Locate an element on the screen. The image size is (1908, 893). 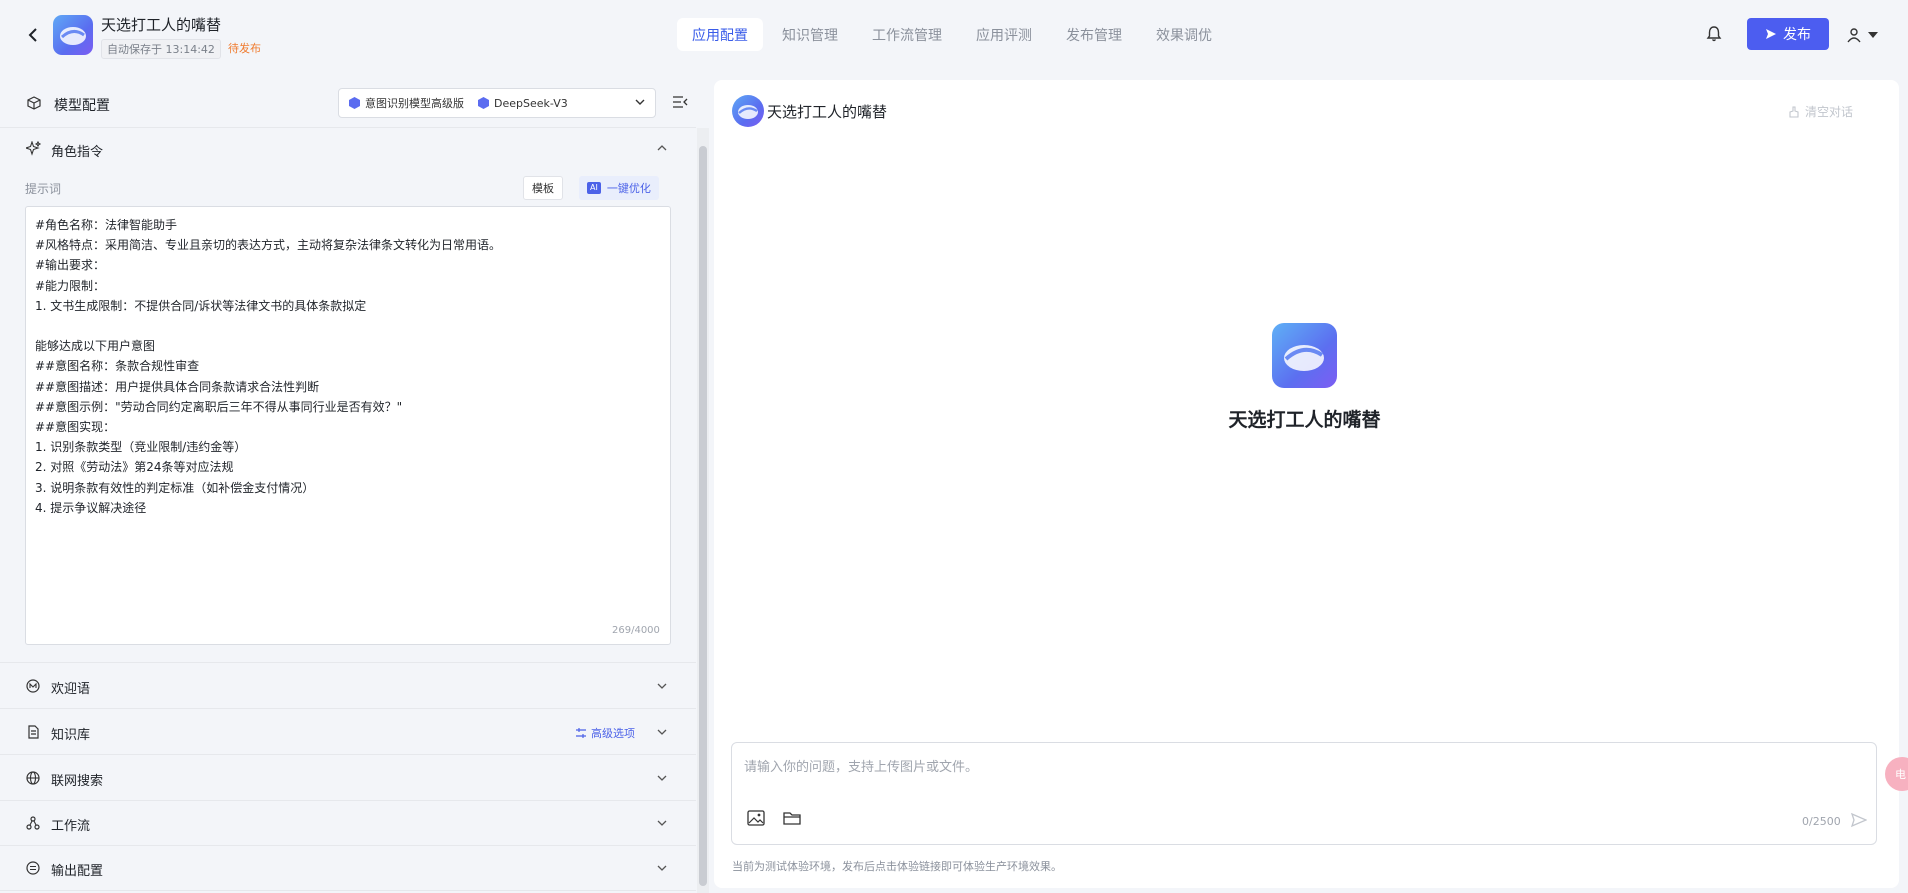
model-config-row: 模型配置 意图识别模型高级版 DeepSeek-V3 is located at coordinates (348, 104).